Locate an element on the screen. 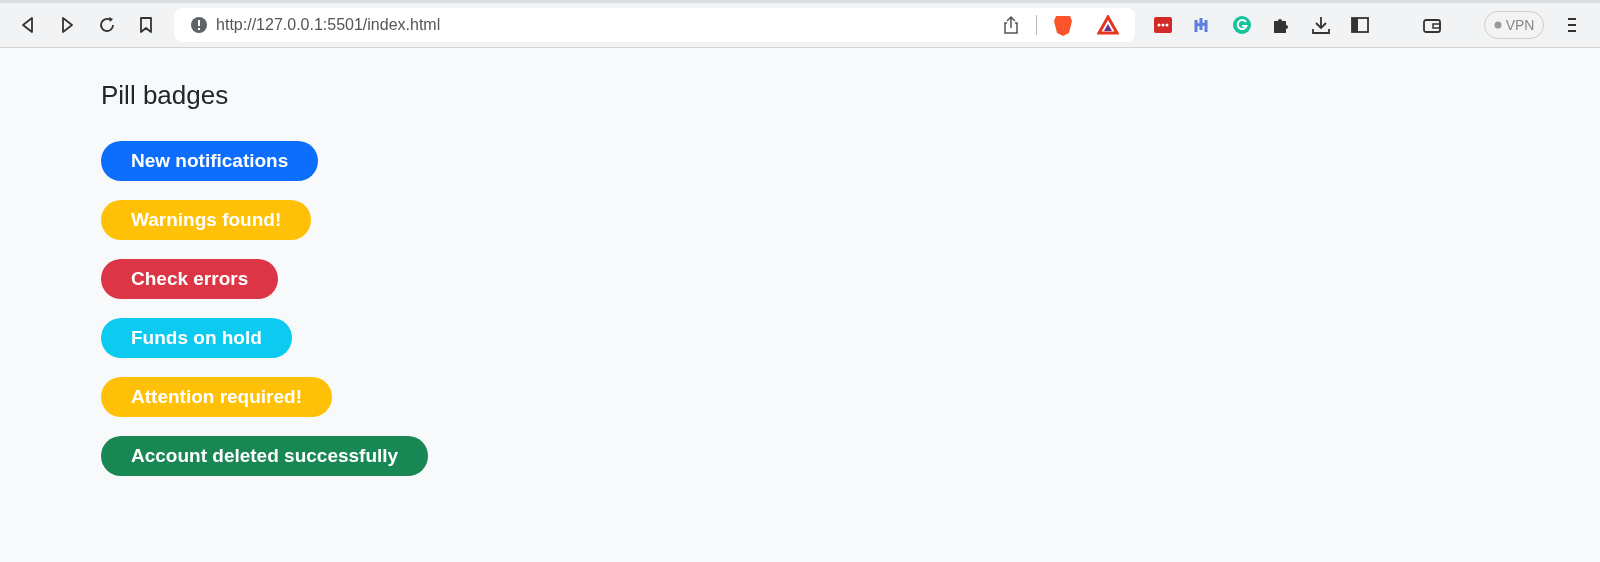 The height and width of the screenshot is (562, 1600). page-heading: Pill badges is located at coordinates (165, 96).